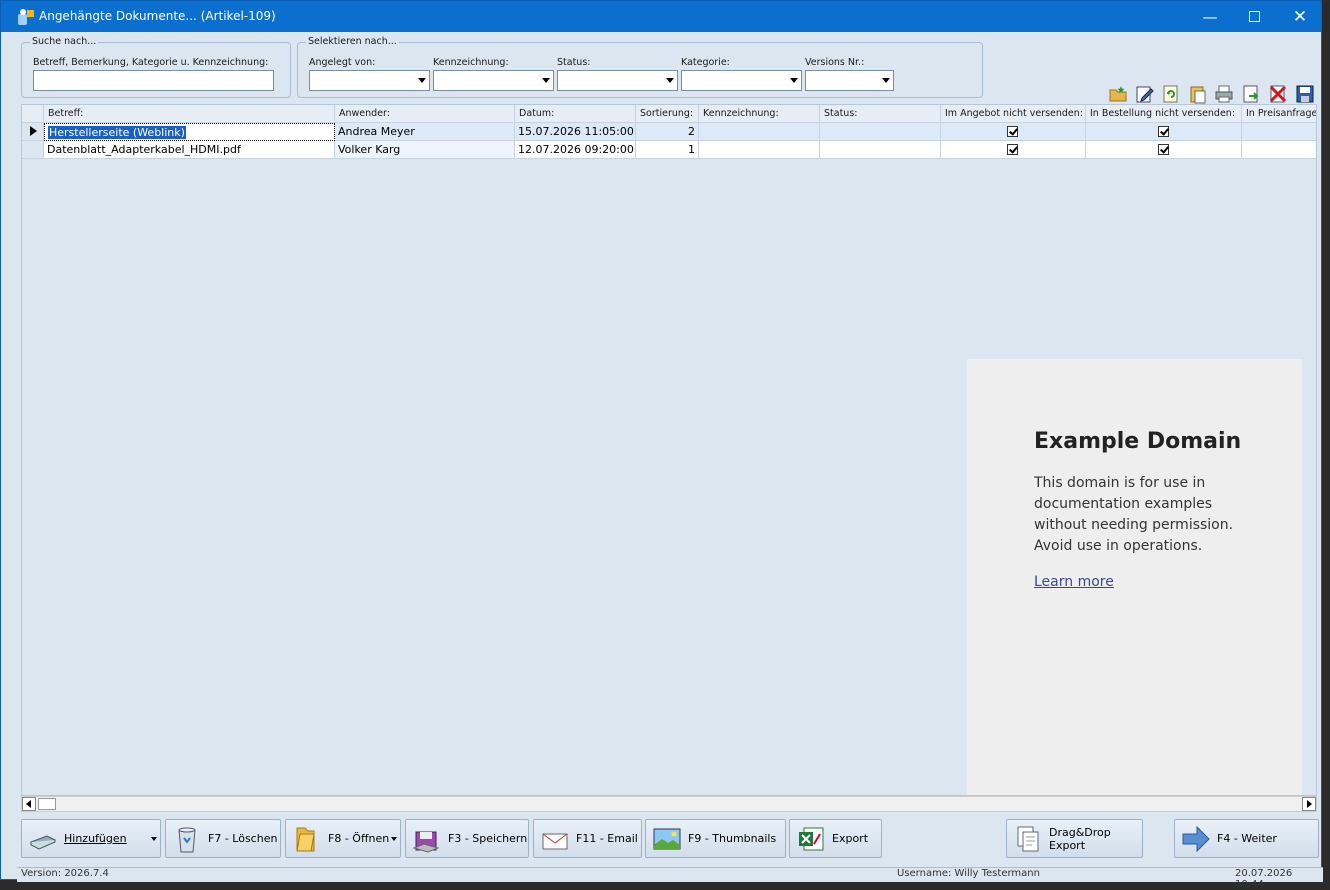 The height and width of the screenshot is (890, 1330). Describe the element at coordinates (1145, 94) in the screenshot. I see `edit-icon` at that location.